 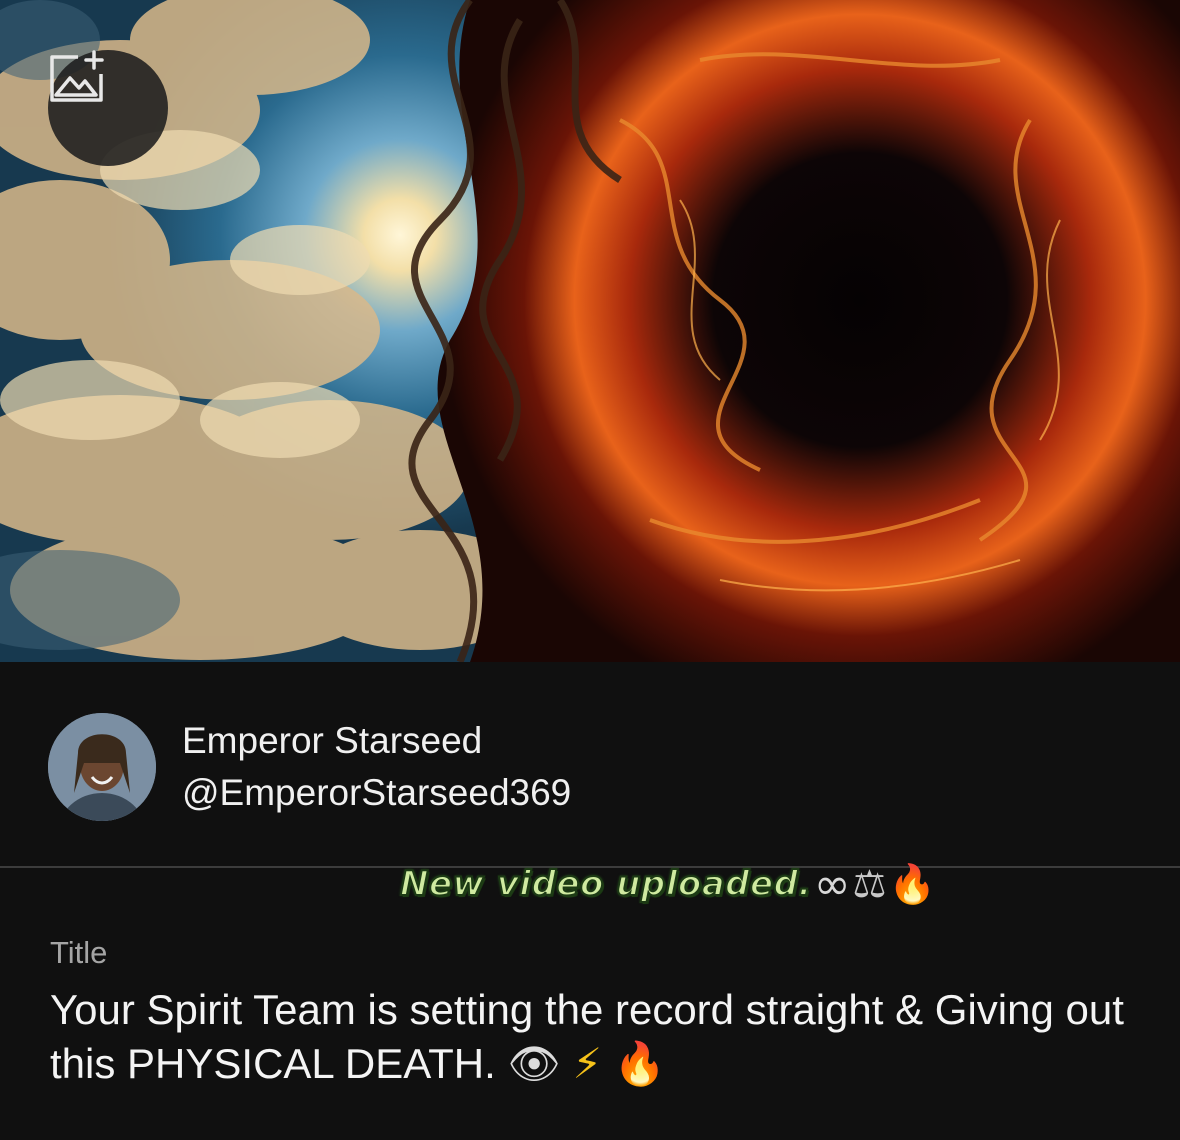 What do you see at coordinates (605, 884) in the screenshot?
I see `sticker-text: New video uploaded.` at bounding box center [605, 884].